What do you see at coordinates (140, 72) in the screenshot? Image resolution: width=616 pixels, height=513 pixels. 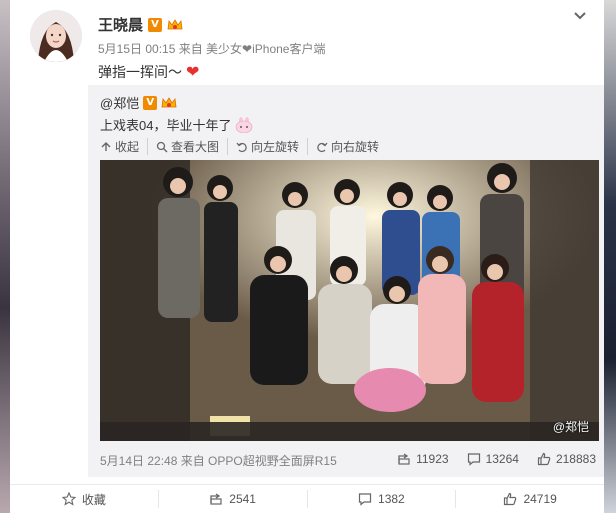 I see `post-text: 弹指一挥间～` at bounding box center [140, 72].